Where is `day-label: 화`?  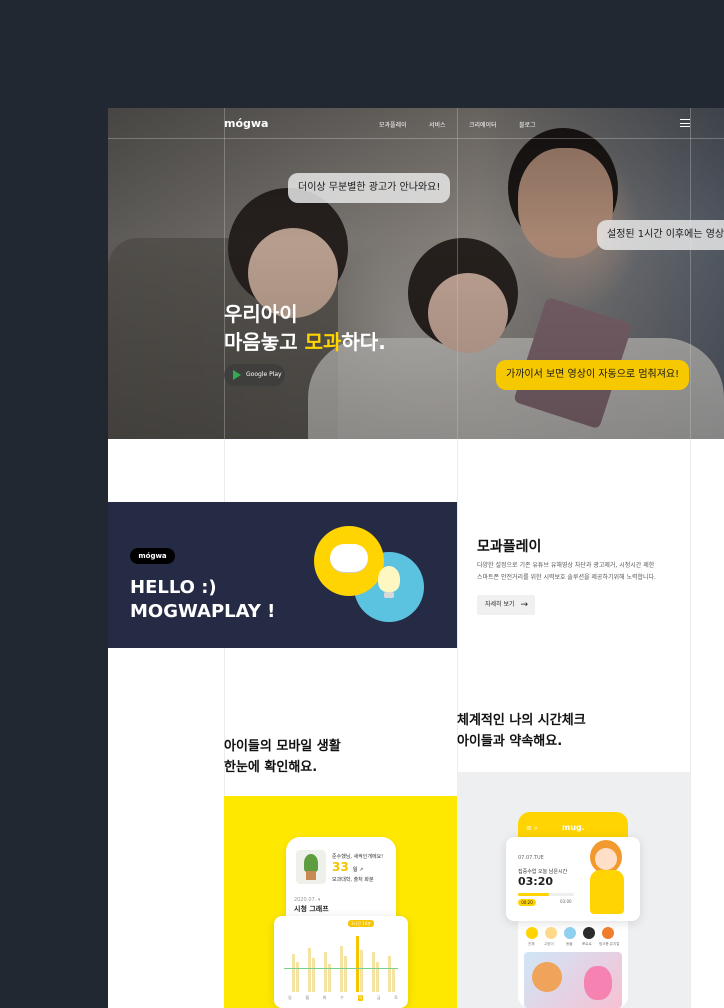
day-label: 화 is located at coordinates (324, 997).